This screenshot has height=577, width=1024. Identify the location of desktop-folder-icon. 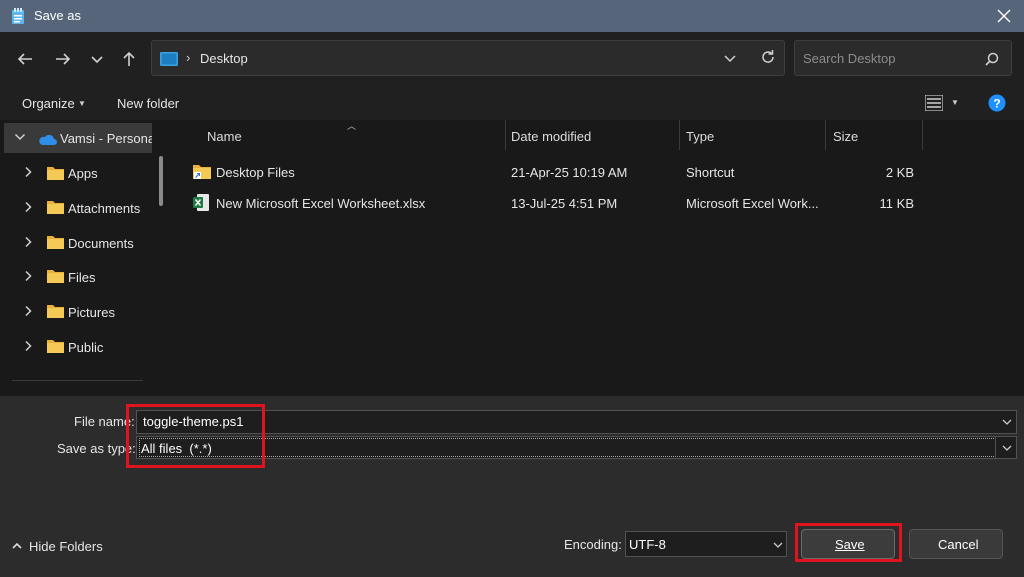
(169, 59).